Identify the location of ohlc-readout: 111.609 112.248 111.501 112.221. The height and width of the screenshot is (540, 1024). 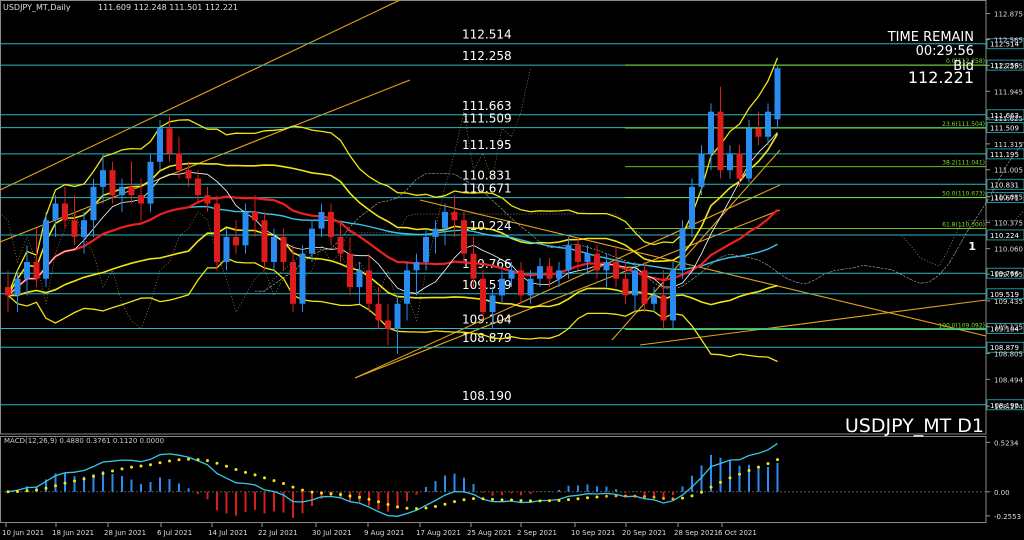
(168, 7).